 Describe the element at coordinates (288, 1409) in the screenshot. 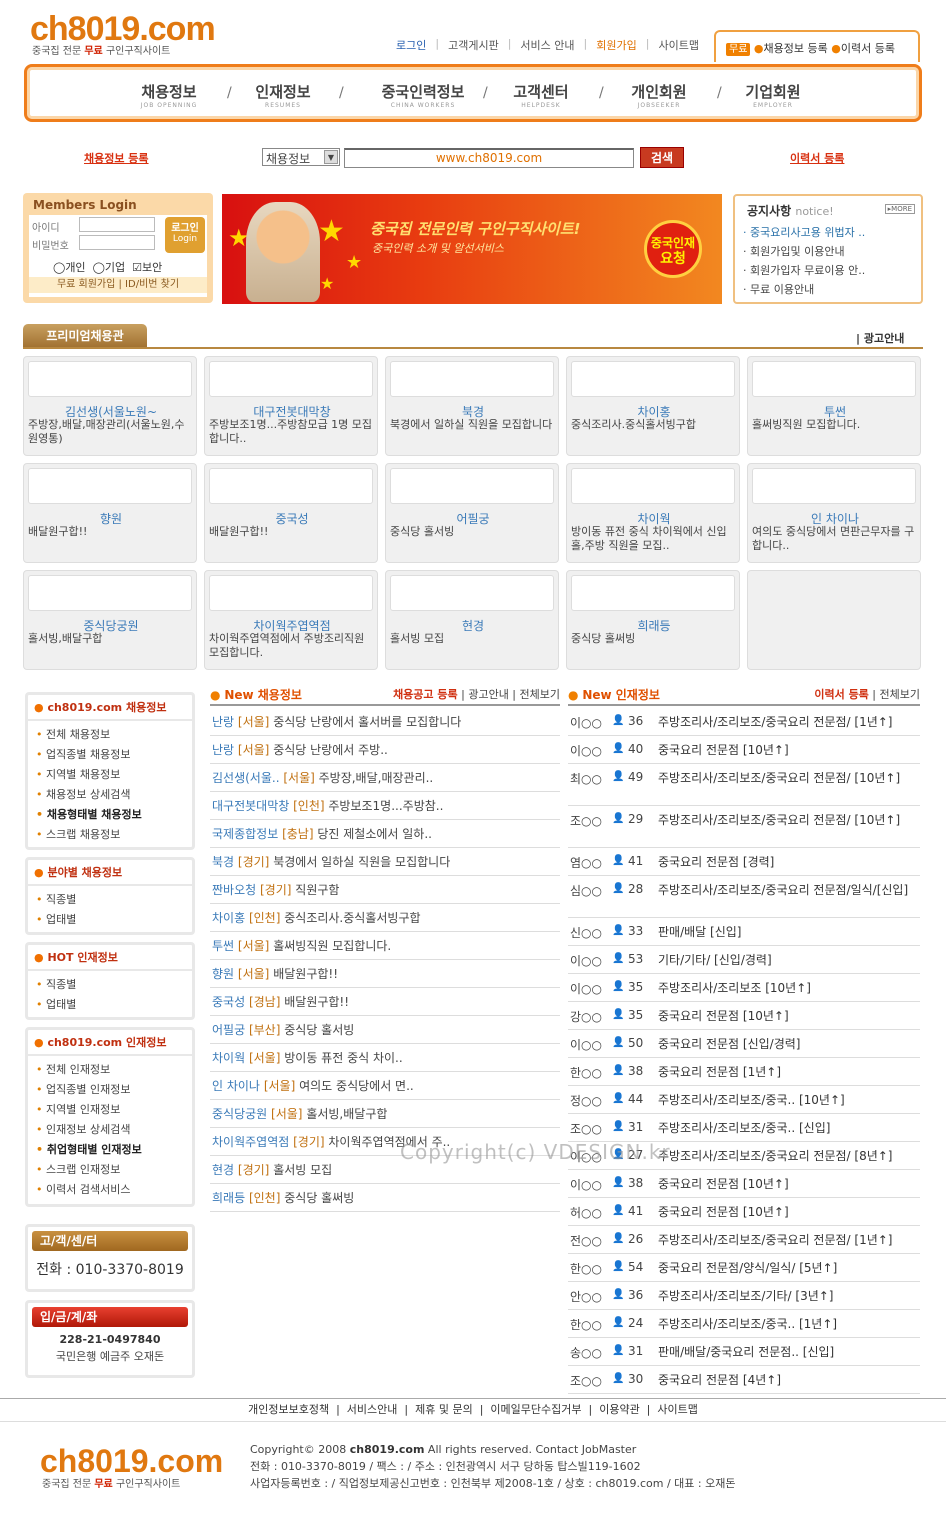

I see `footer-link: 개인정보보호정책` at that location.